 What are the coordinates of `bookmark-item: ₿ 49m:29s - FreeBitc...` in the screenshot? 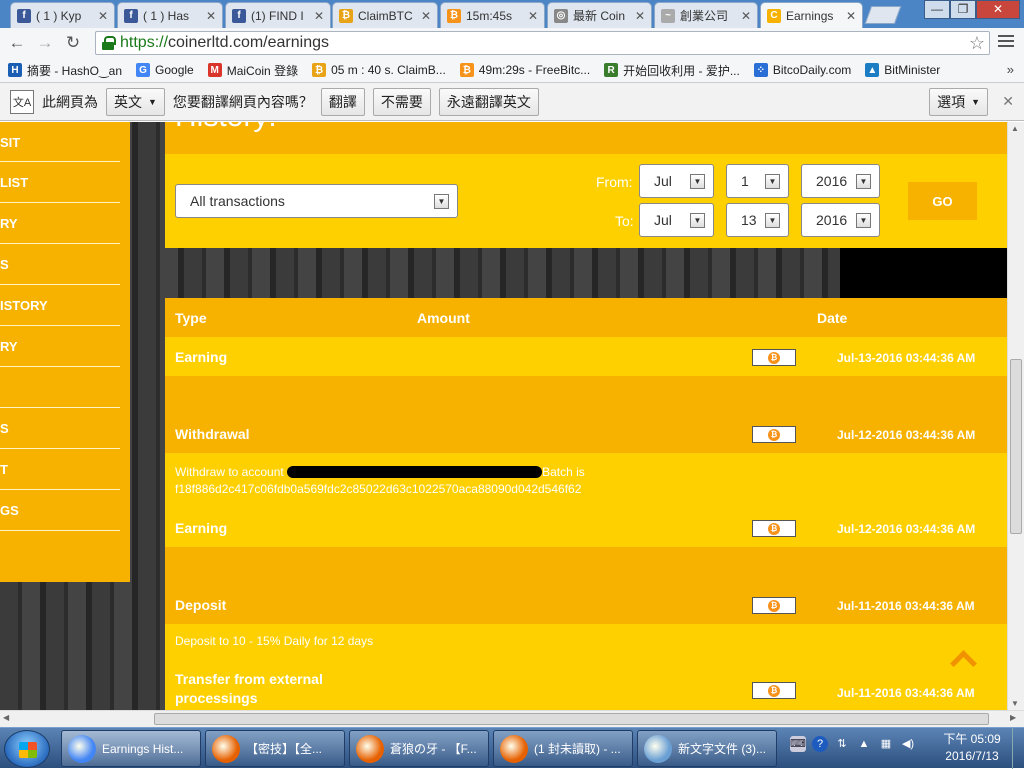 It's located at (525, 70).